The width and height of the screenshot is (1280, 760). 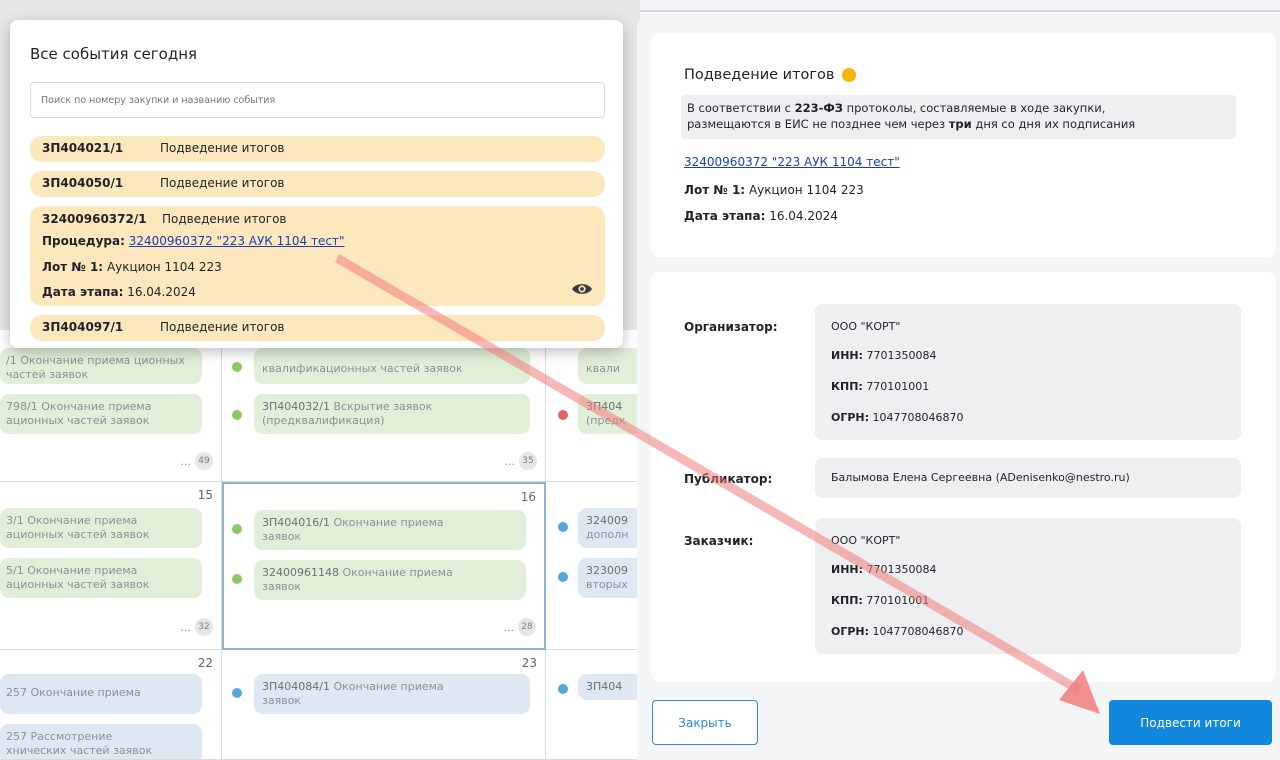 What do you see at coordinates (582, 289) in the screenshot?
I see `eye-icon` at bounding box center [582, 289].